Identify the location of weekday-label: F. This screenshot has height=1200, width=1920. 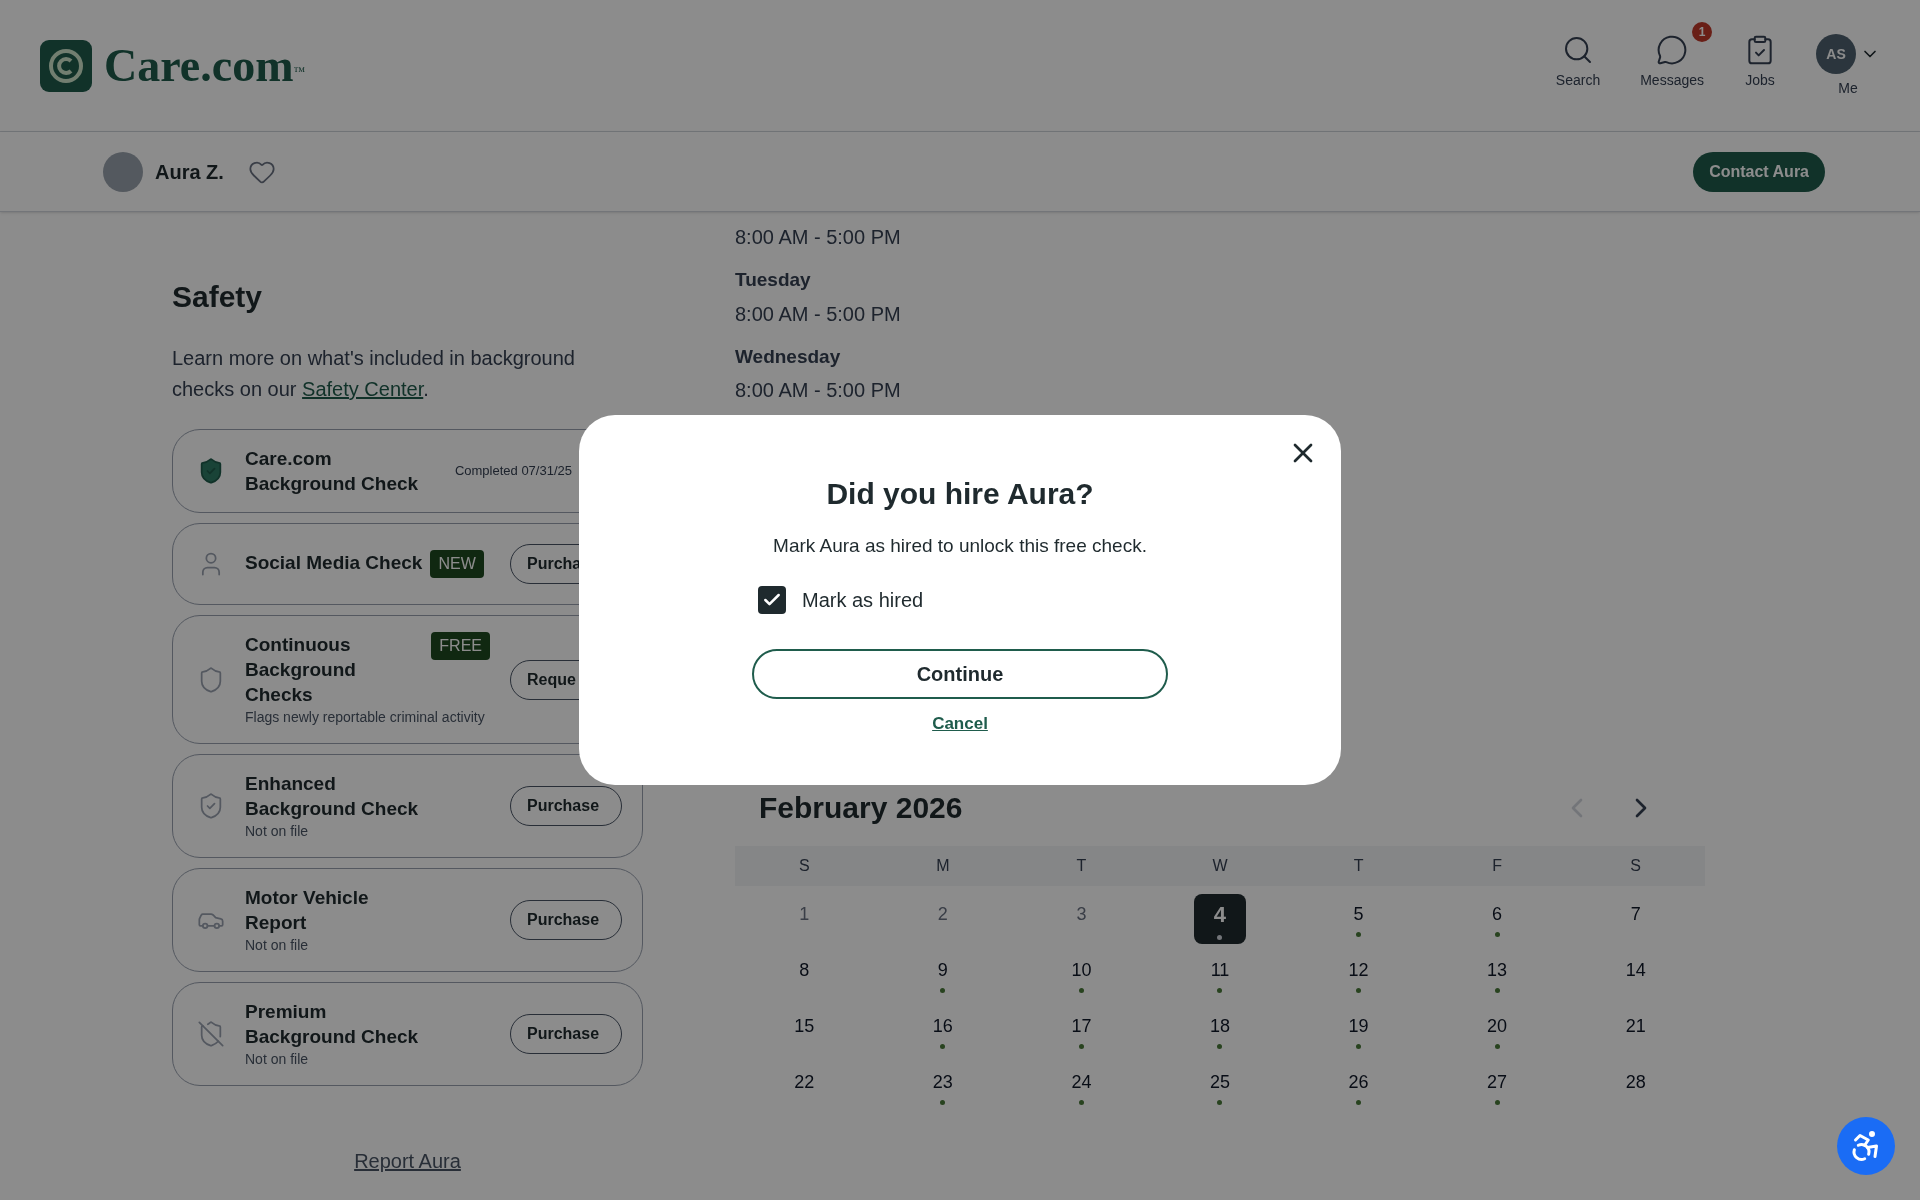
(1497, 866).